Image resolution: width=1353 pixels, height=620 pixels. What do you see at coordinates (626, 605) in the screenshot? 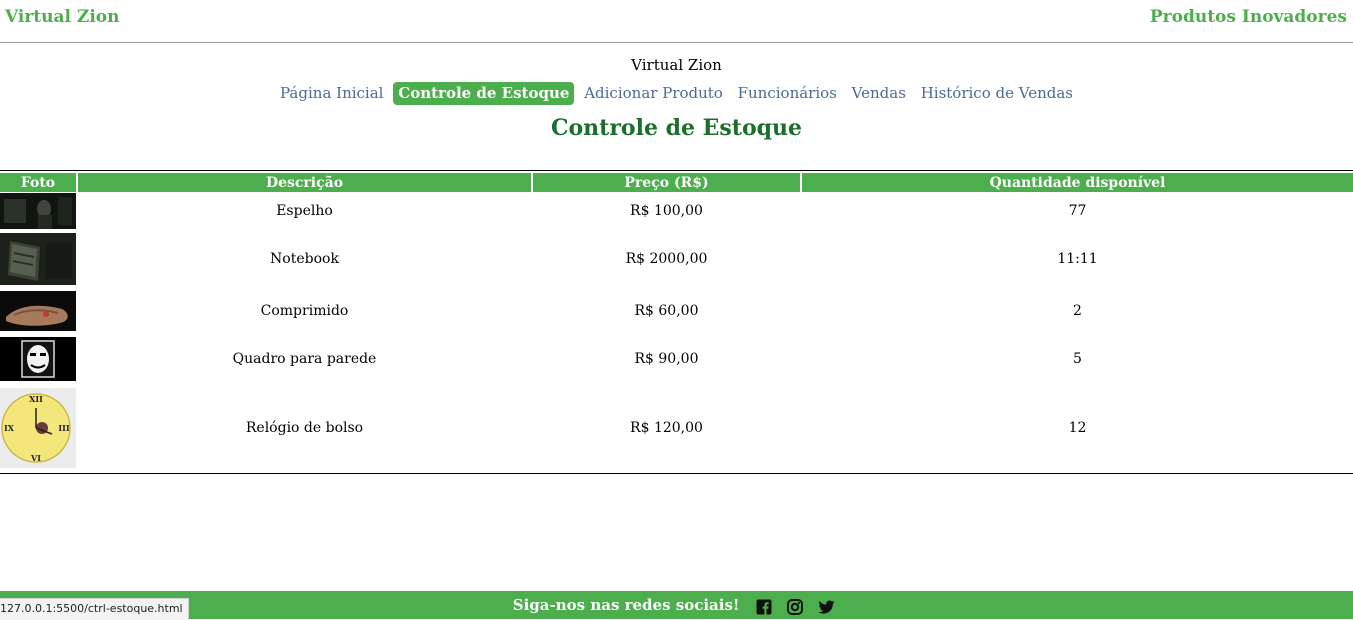
I see `footer-social-text: Siga-nos nas redes sociais!` at bounding box center [626, 605].